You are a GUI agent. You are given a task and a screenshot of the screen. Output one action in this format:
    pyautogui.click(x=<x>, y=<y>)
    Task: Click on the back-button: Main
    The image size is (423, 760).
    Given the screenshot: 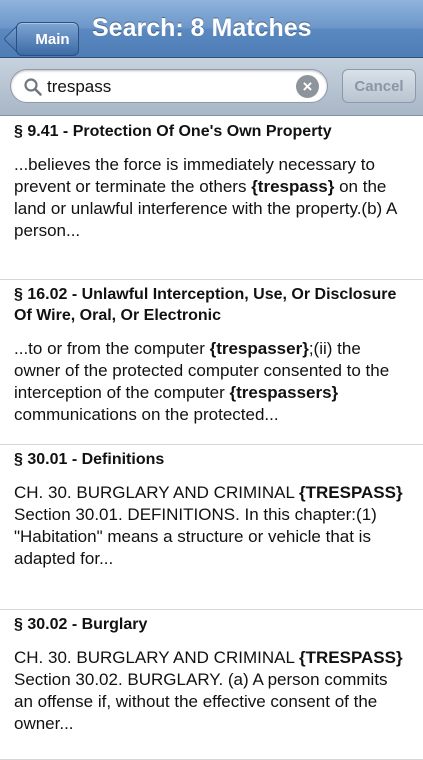 What is the action you would take?
    pyautogui.click(x=47, y=39)
    